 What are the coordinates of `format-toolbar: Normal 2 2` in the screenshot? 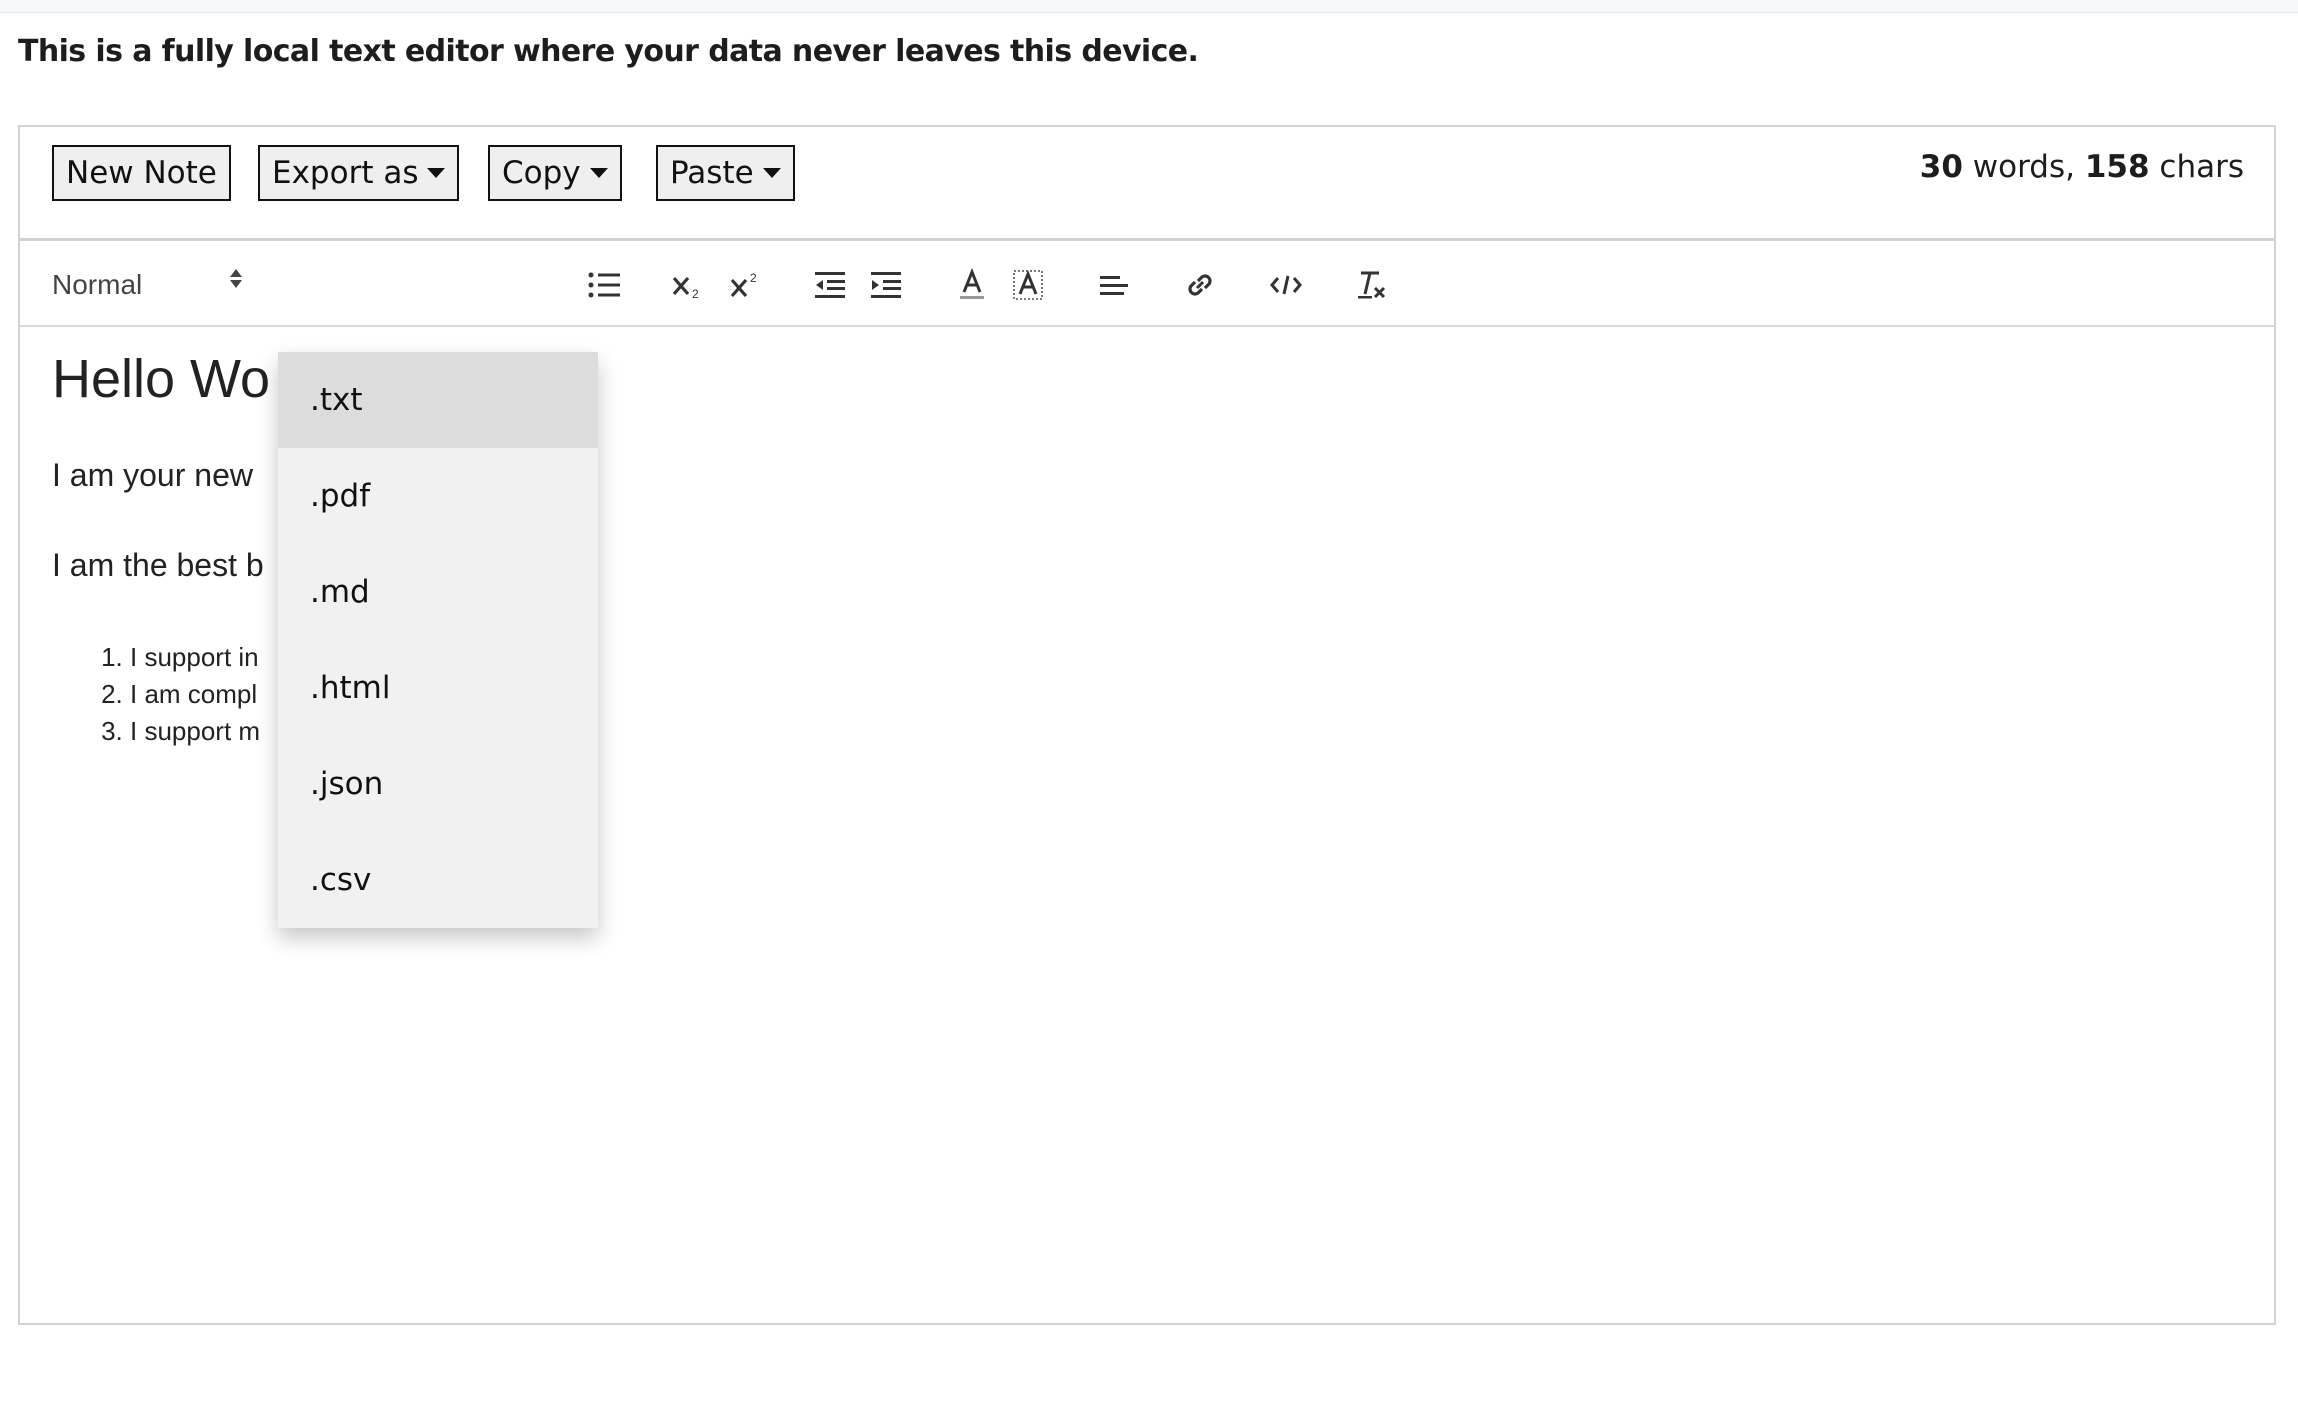 It's located at (1147, 284).